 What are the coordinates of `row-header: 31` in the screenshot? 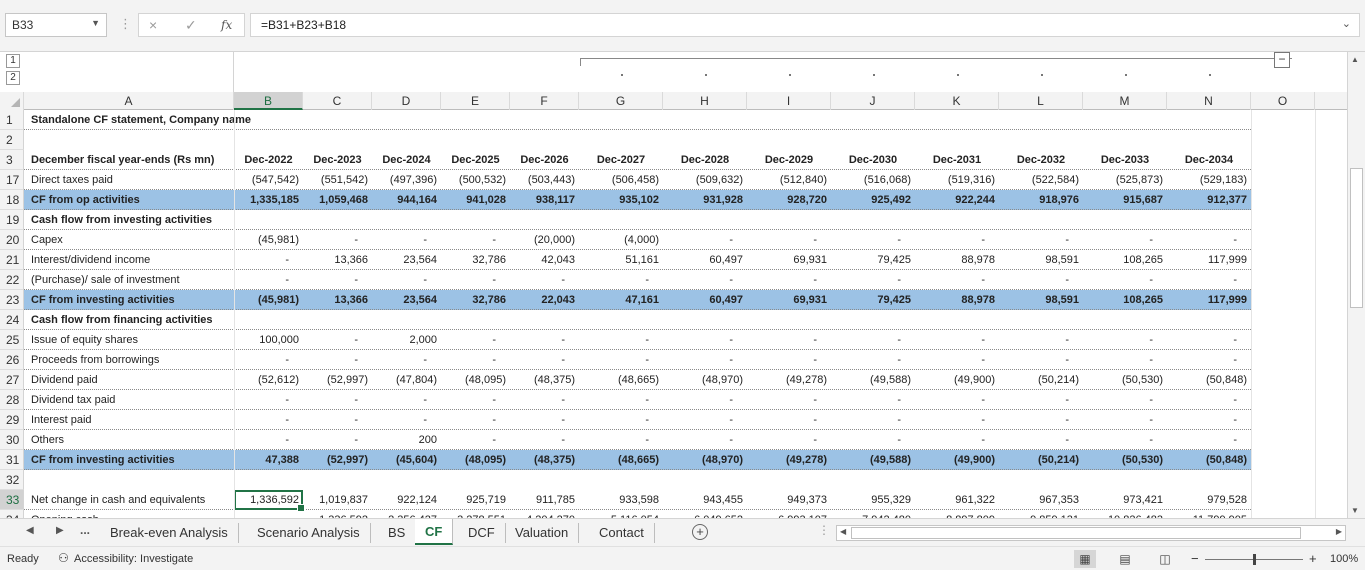 It's located at (12, 460).